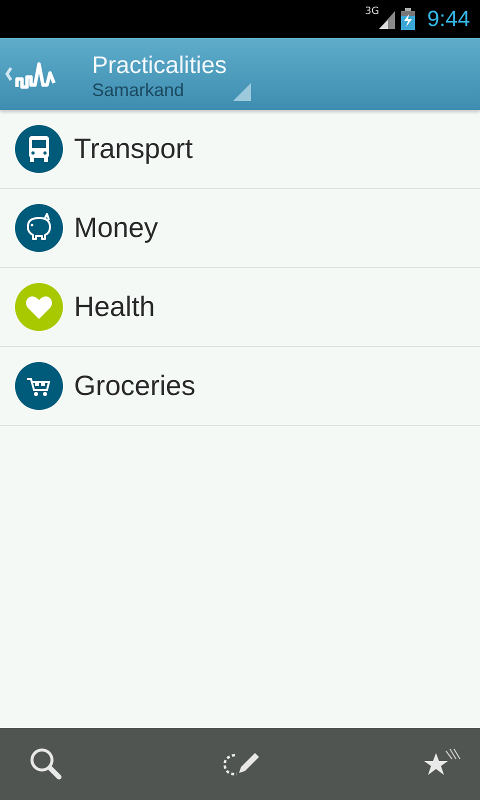  What do you see at coordinates (138, 90) in the screenshot?
I see `location-label: Samarkand` at bounding box center [138, 90].